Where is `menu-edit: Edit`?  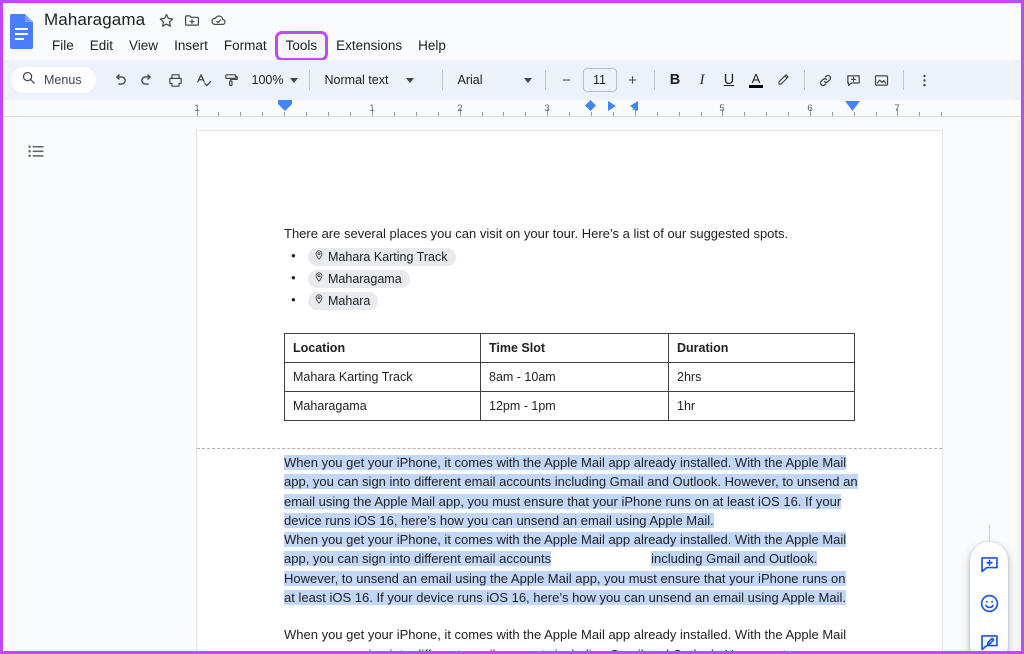 menu-edit: Edit is located at coordinates (101, 46).